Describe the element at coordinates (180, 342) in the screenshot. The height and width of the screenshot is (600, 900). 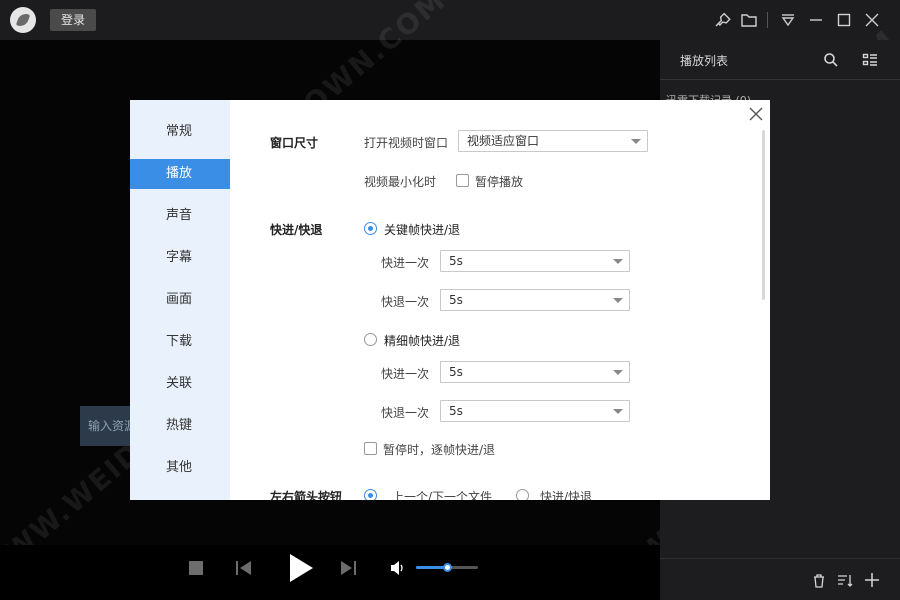
I see `nav-item-download: 下载` at that location.